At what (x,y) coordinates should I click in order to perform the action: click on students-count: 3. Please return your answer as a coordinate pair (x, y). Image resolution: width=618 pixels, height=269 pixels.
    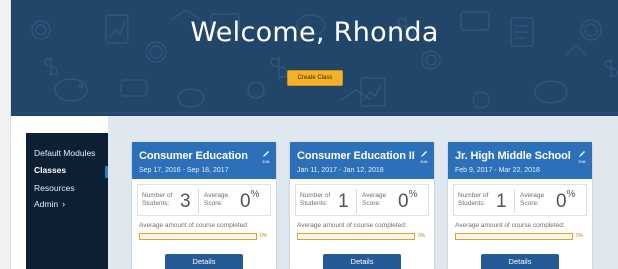
    Looking at the image, I should click on (185, 201).